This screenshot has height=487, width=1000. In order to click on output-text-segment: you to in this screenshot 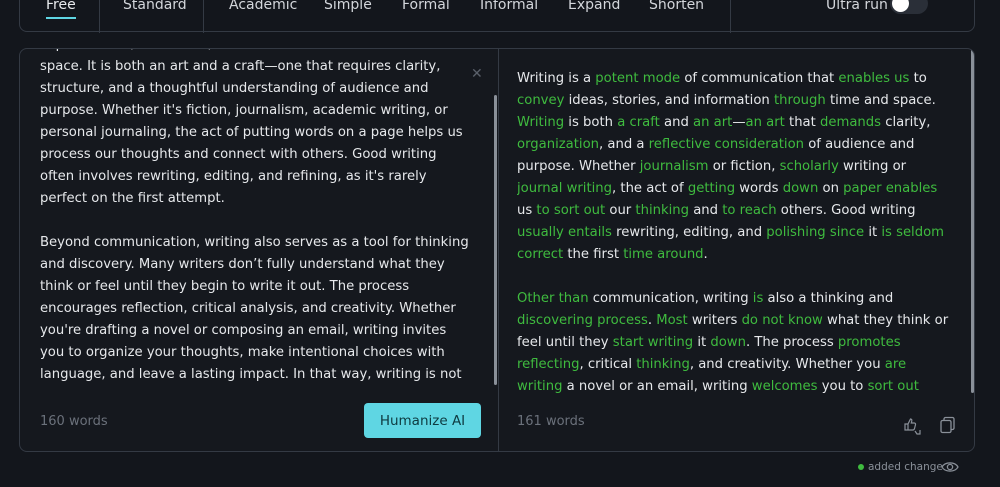, I will do `click(842, 386)`.